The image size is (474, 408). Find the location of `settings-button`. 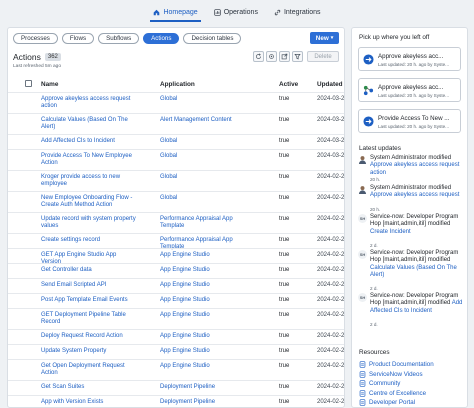

settings-button is located at coordinates (271, 56).